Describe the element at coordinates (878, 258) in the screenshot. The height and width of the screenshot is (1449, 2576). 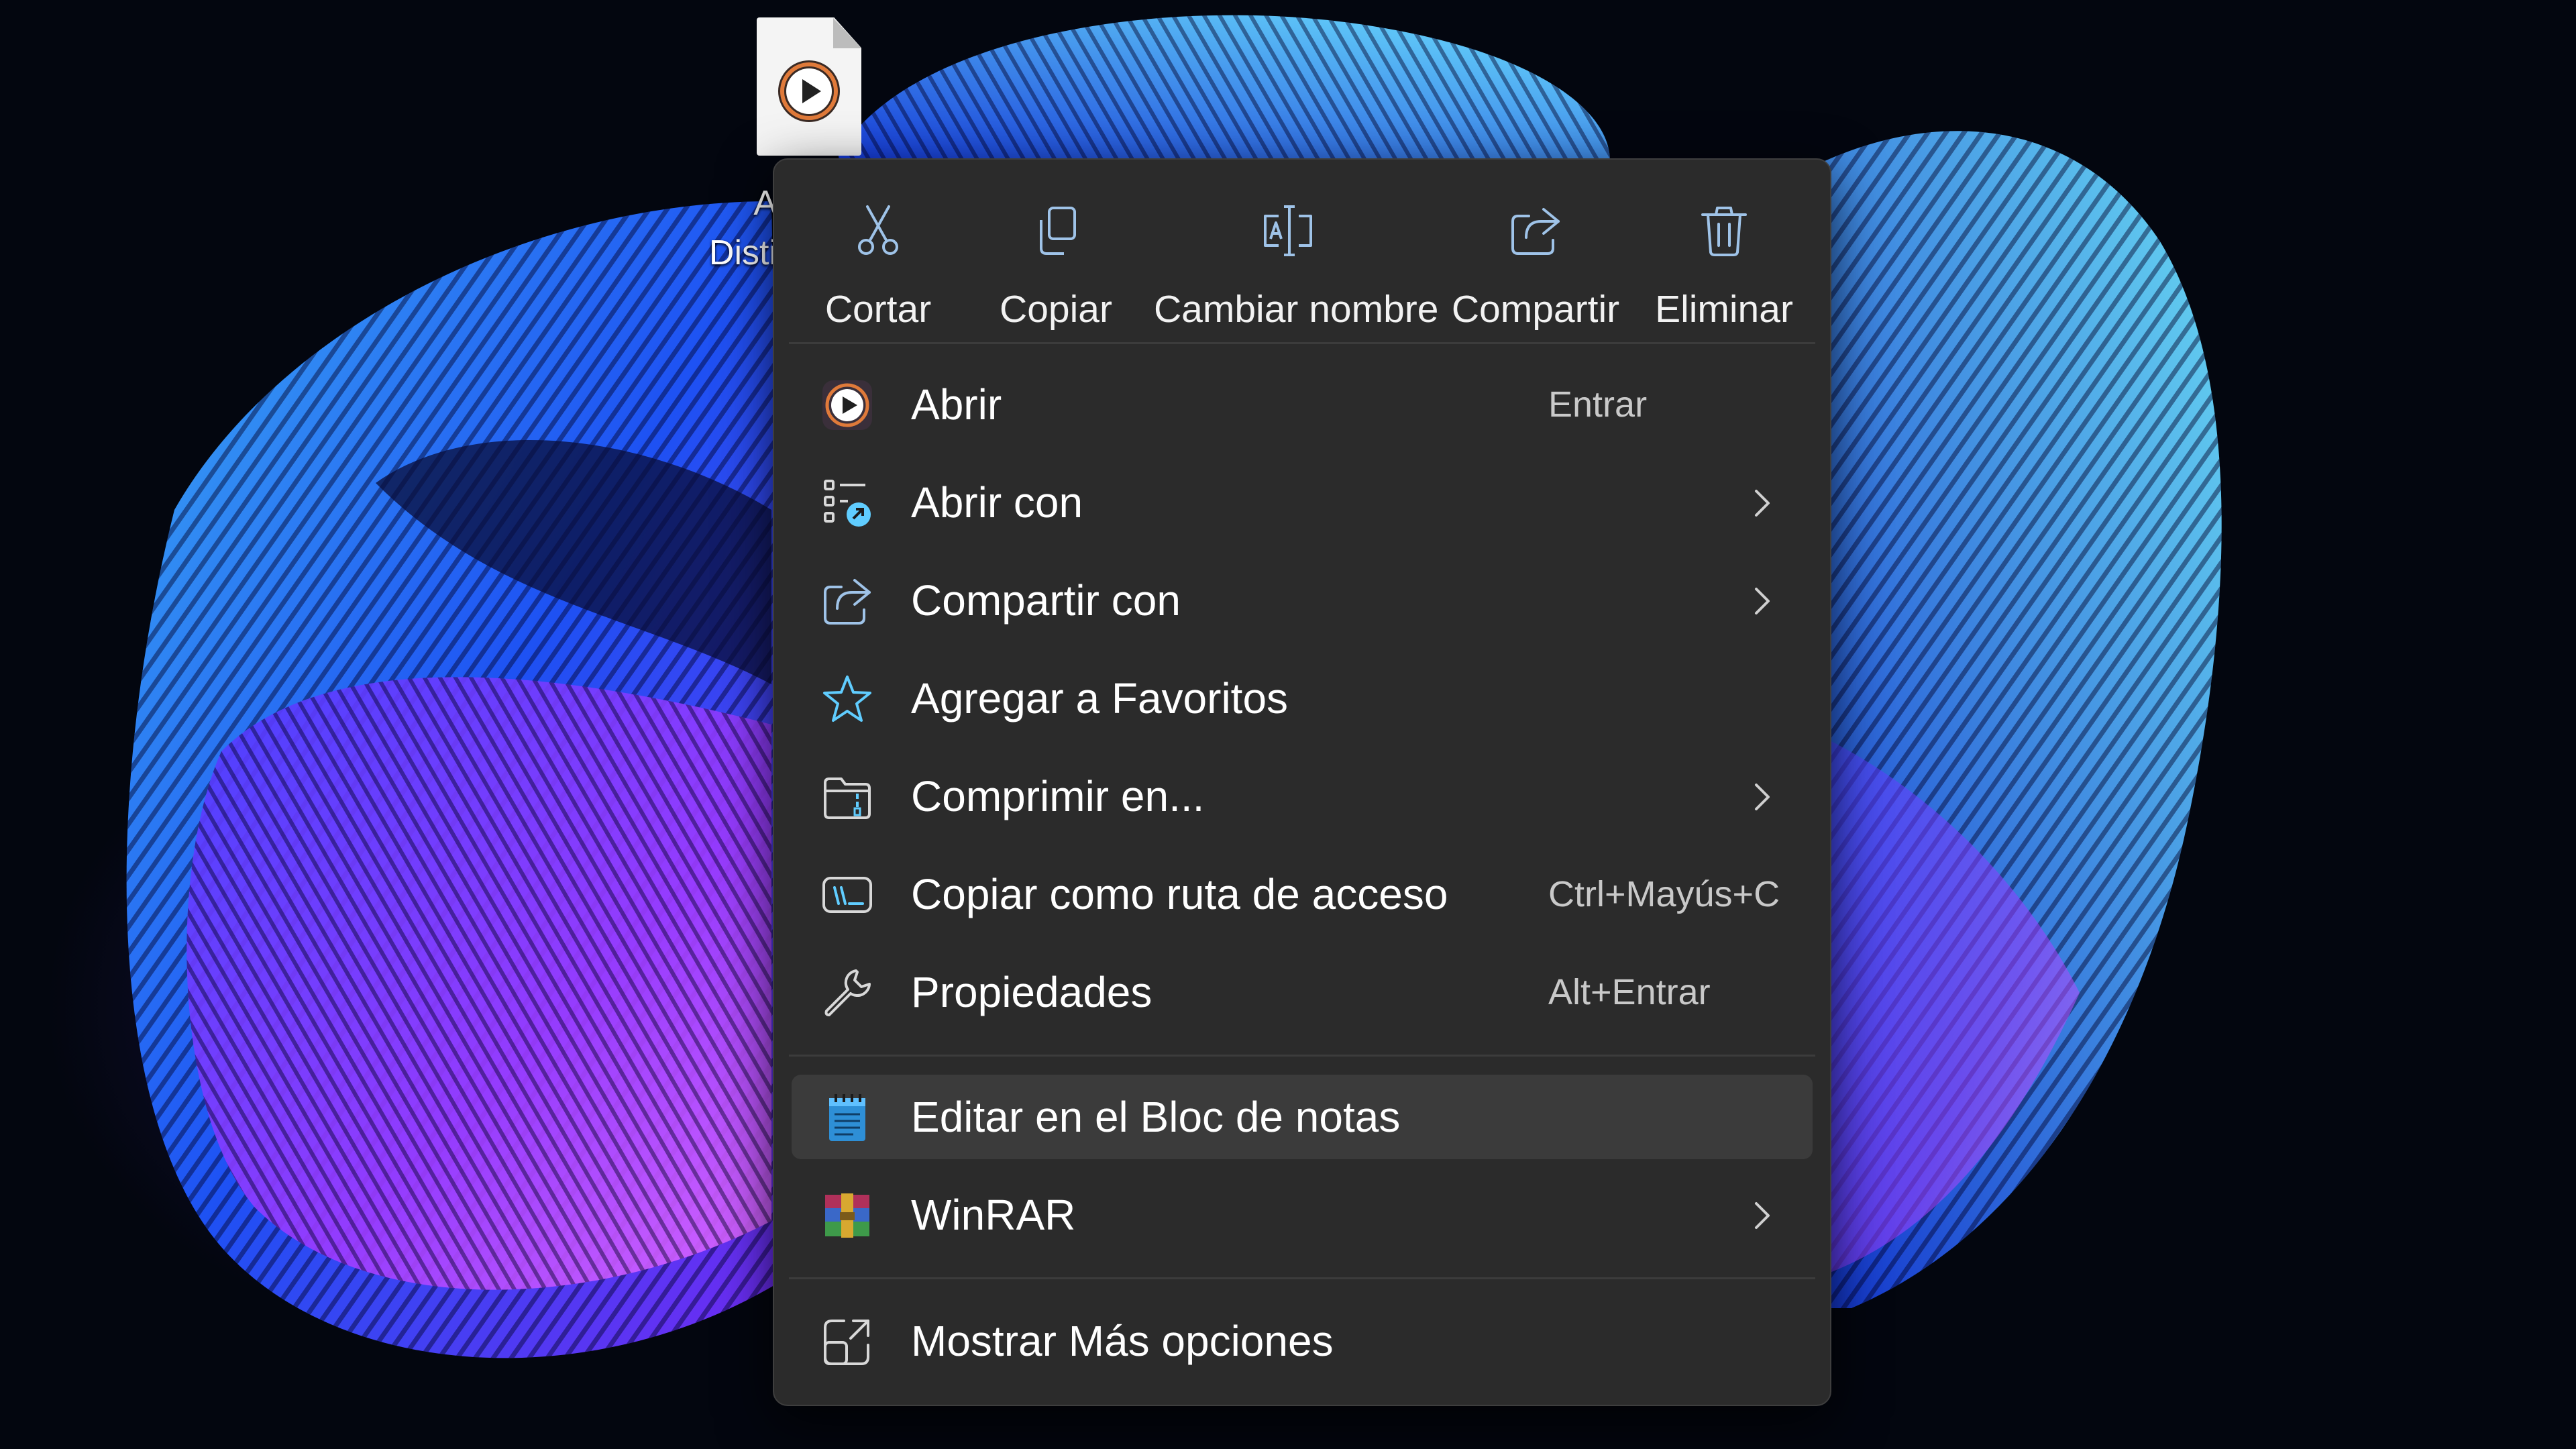
I see `cut-button: Cortar` at that location.